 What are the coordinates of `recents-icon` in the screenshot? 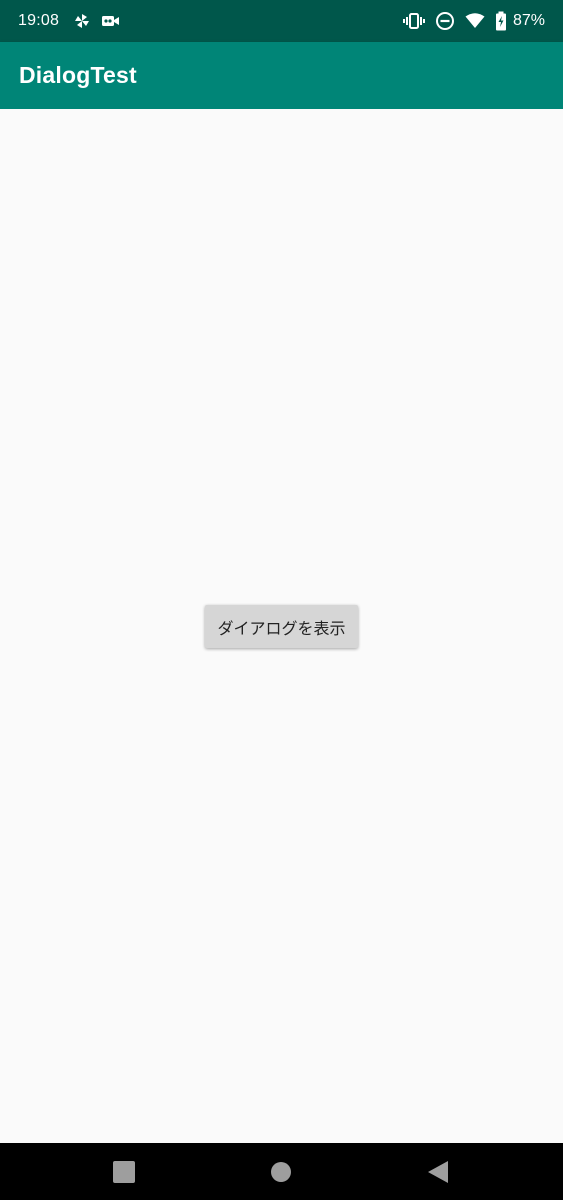 It's located at (124, 1171).